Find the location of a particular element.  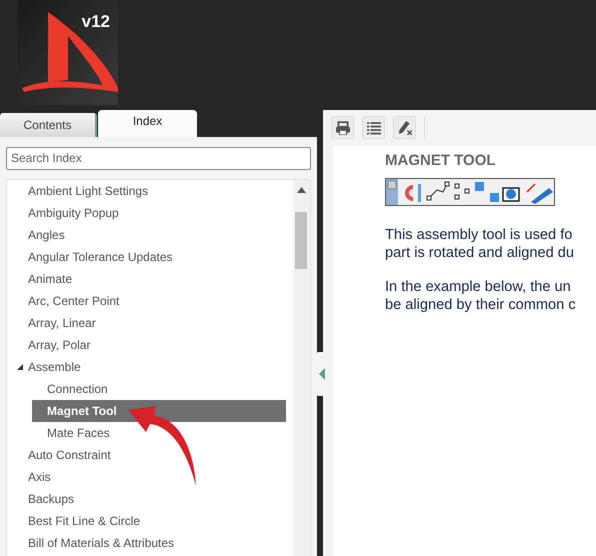

index-item: Animate is located at coordinates (150, 279).